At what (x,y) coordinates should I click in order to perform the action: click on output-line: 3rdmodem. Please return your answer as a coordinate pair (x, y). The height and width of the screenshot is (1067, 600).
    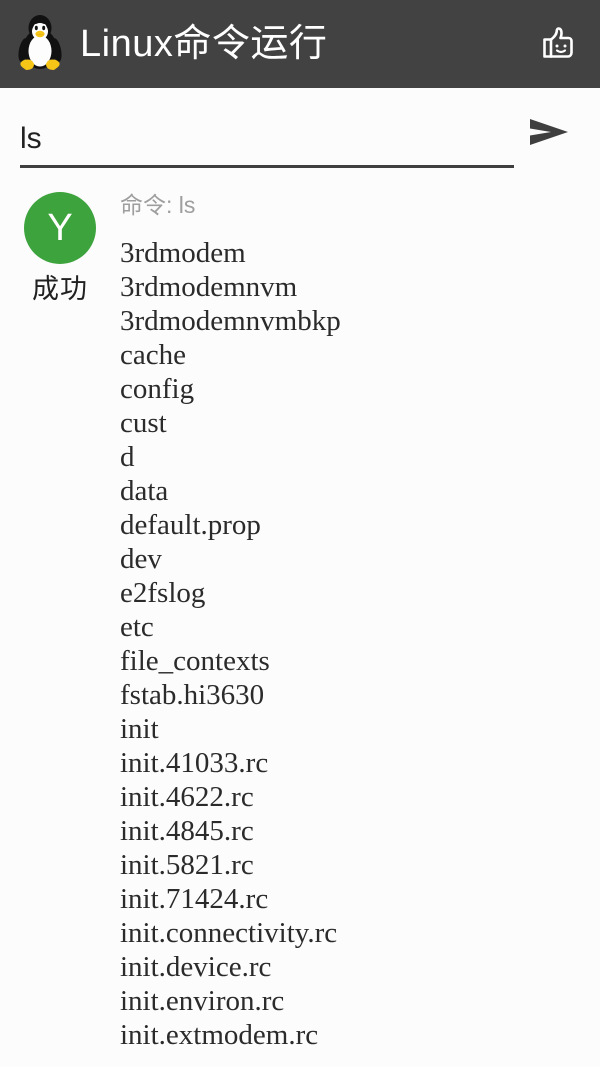
    Looking at the image, I should click on (183, 252).